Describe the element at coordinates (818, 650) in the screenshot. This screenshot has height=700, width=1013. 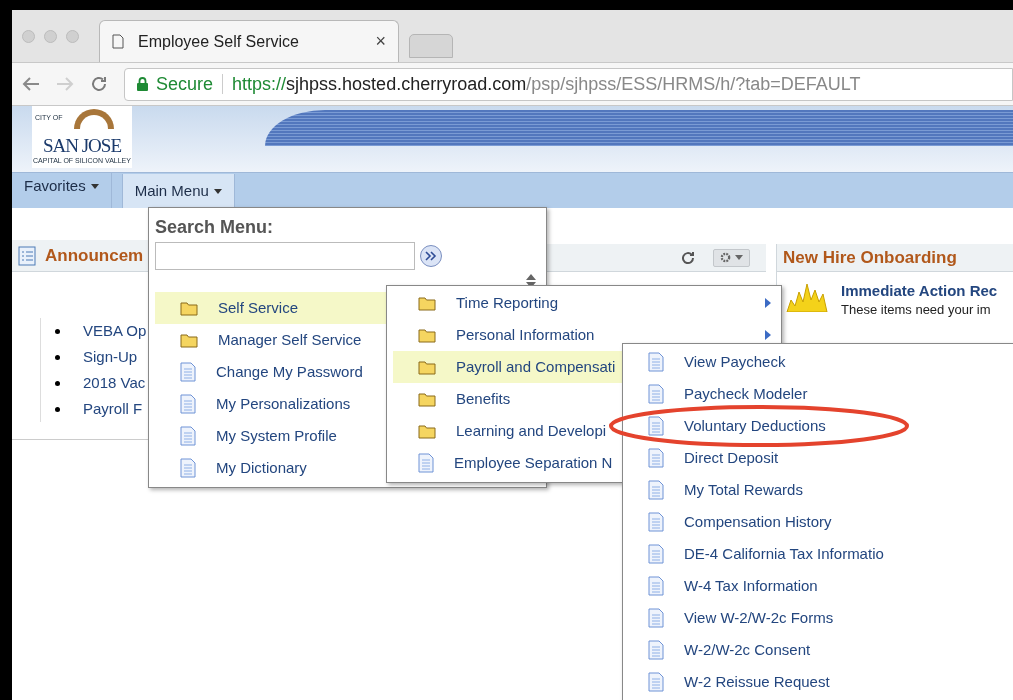
I see `menu-item: W-2/W-2c Consent` at that location.